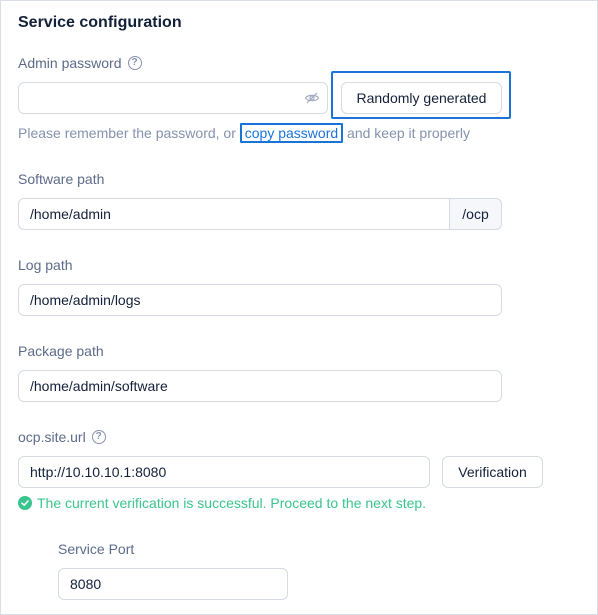 This screenshot has height=615, width=598. Describe the element at coordinates (70, 214) in the screenshot. I see `software-path-value: /home/admin` at that location.